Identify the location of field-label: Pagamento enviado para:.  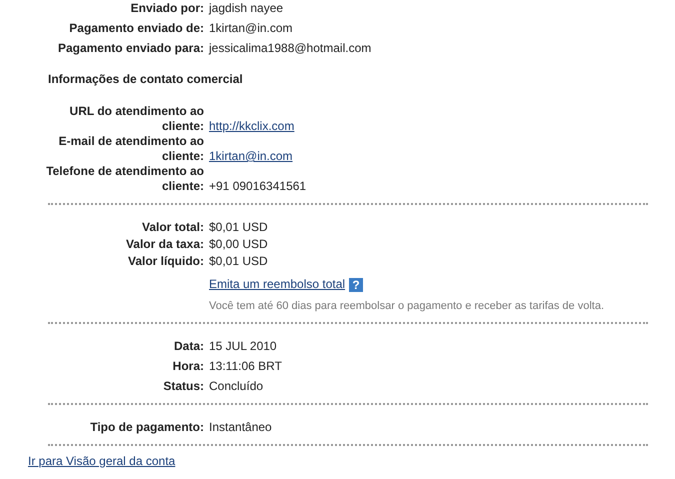
(130, 48).